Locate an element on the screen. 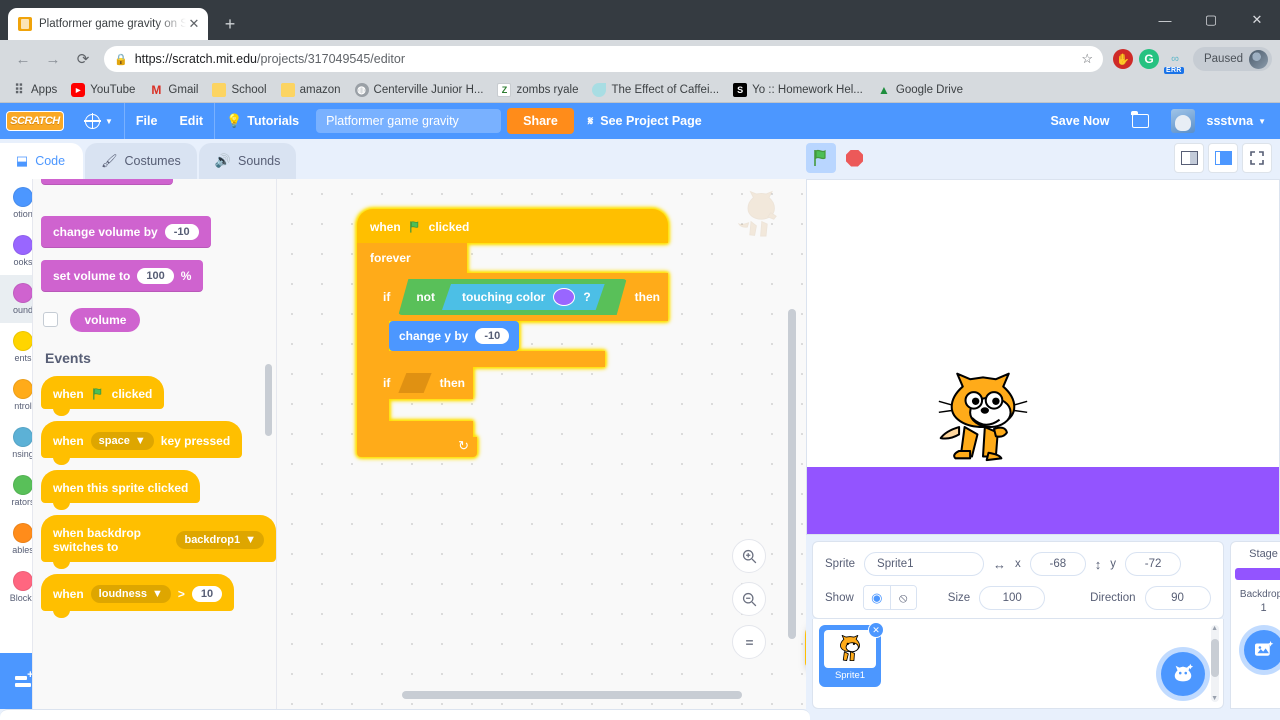  bookmark-gdrive: ▲ Google Drive is located at coordinates (920, 90).